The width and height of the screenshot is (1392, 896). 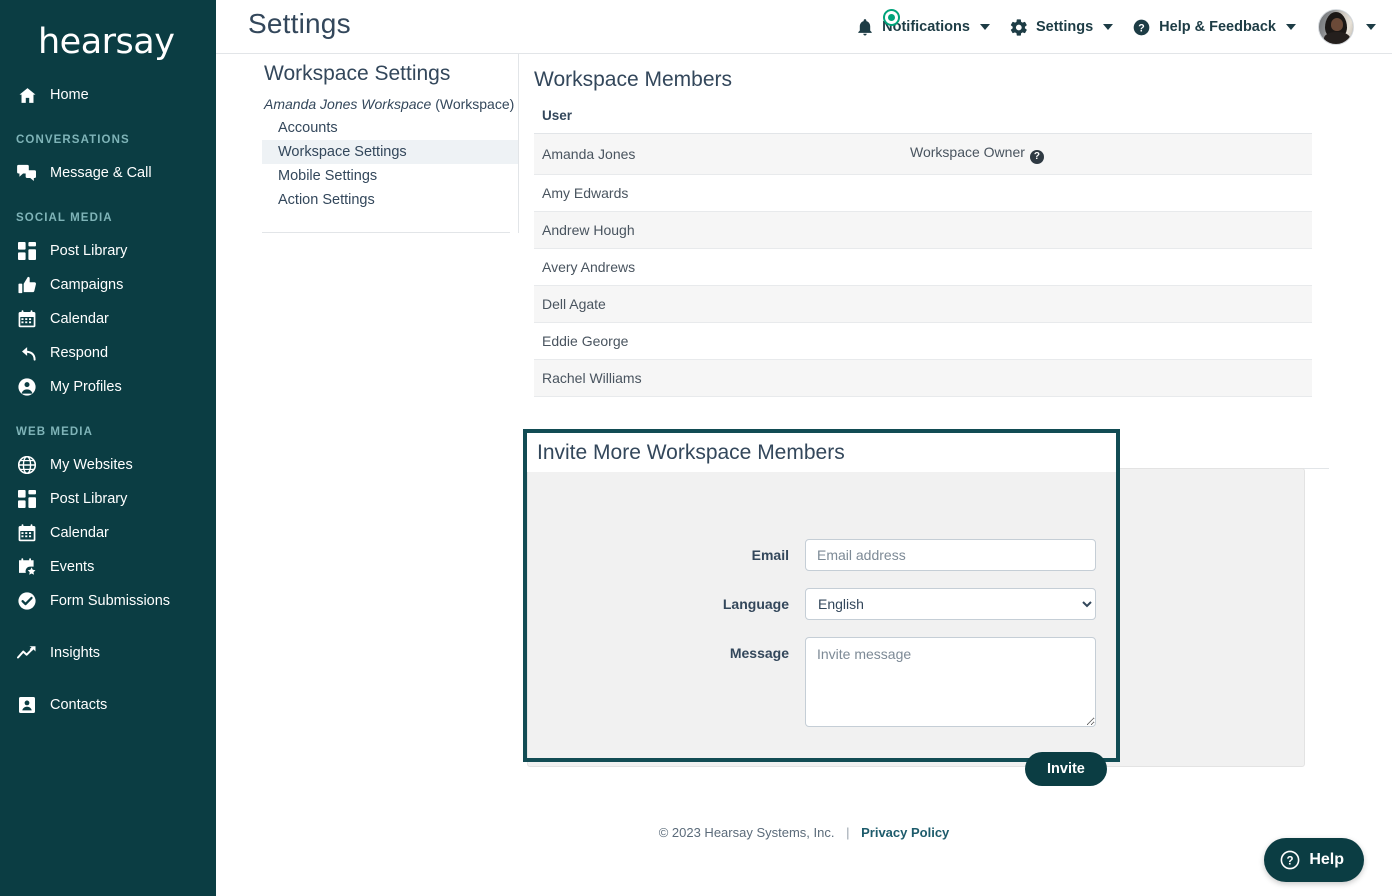 I want to click on sidebar-item-message-call: Message & Call, so click(x=108, y=173).